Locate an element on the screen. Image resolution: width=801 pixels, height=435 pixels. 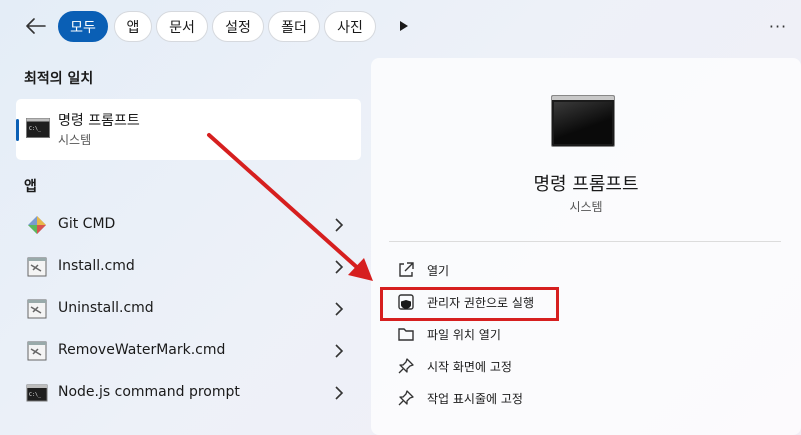
app-item-nodejs-command-prompt: C:\_ Node.js command prompt is located at coordinates (188, 393).